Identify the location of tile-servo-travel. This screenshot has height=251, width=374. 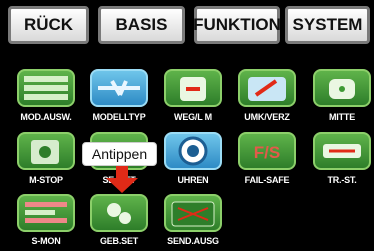
(193, 88).